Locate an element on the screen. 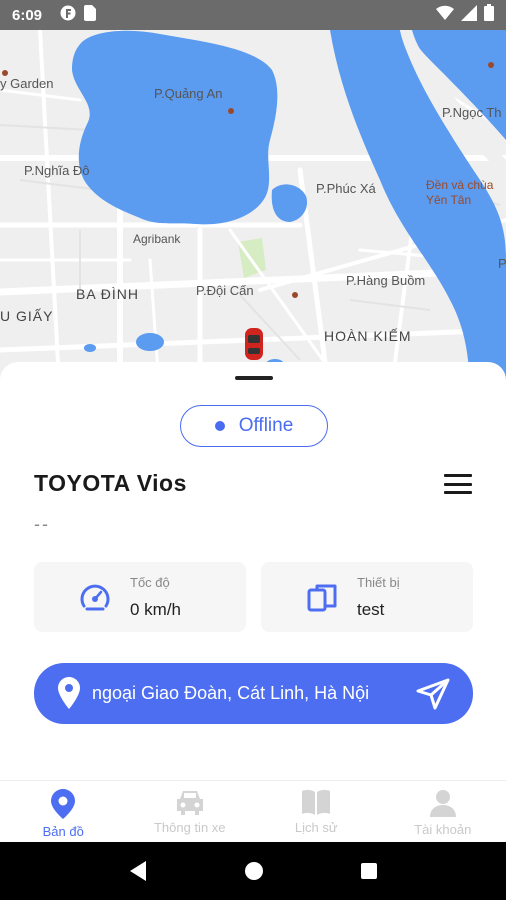 The width and height of the screenshot is (506, 900). book-icon is located at coordinates (316, 802).